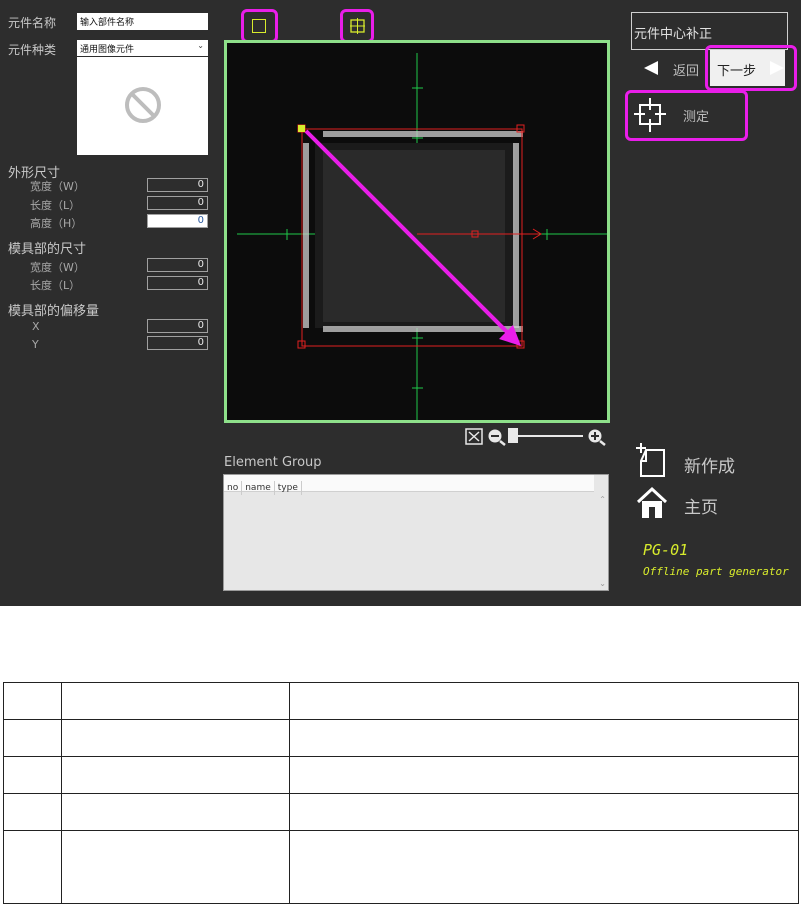 The height and width of the screenshot is (904, 801). I want to click on outer-width-label: 宽度（W）, so click(57, 186).